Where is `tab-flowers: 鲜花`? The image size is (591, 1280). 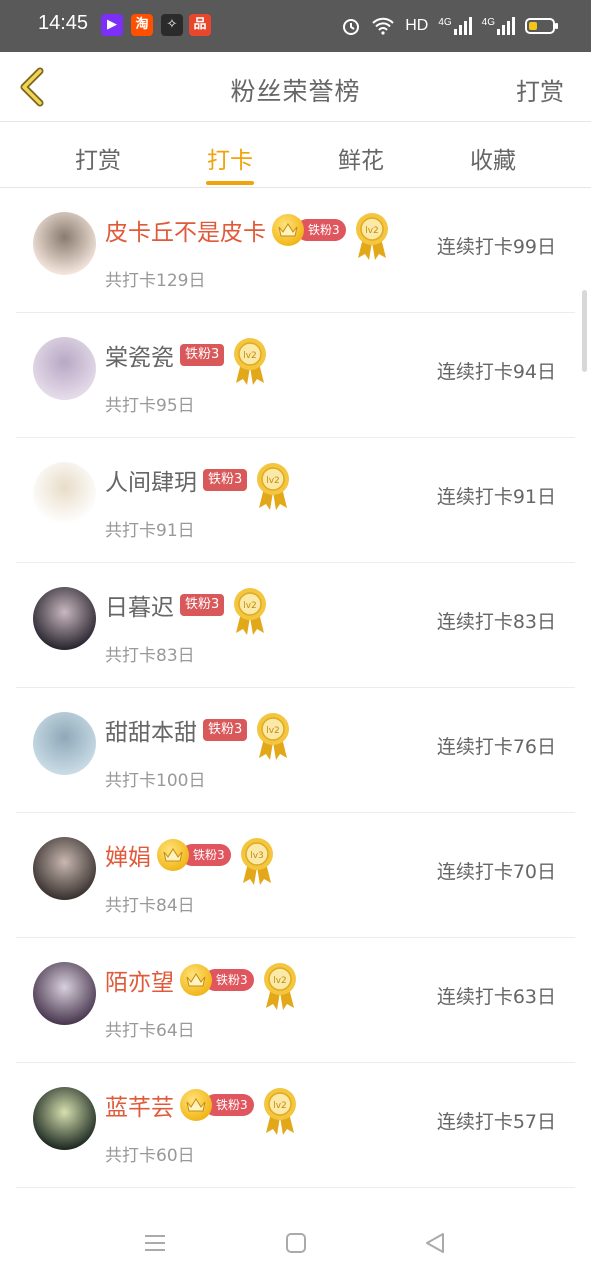
tab-flowers: 鲜花 is located at coordinates (361, 158).